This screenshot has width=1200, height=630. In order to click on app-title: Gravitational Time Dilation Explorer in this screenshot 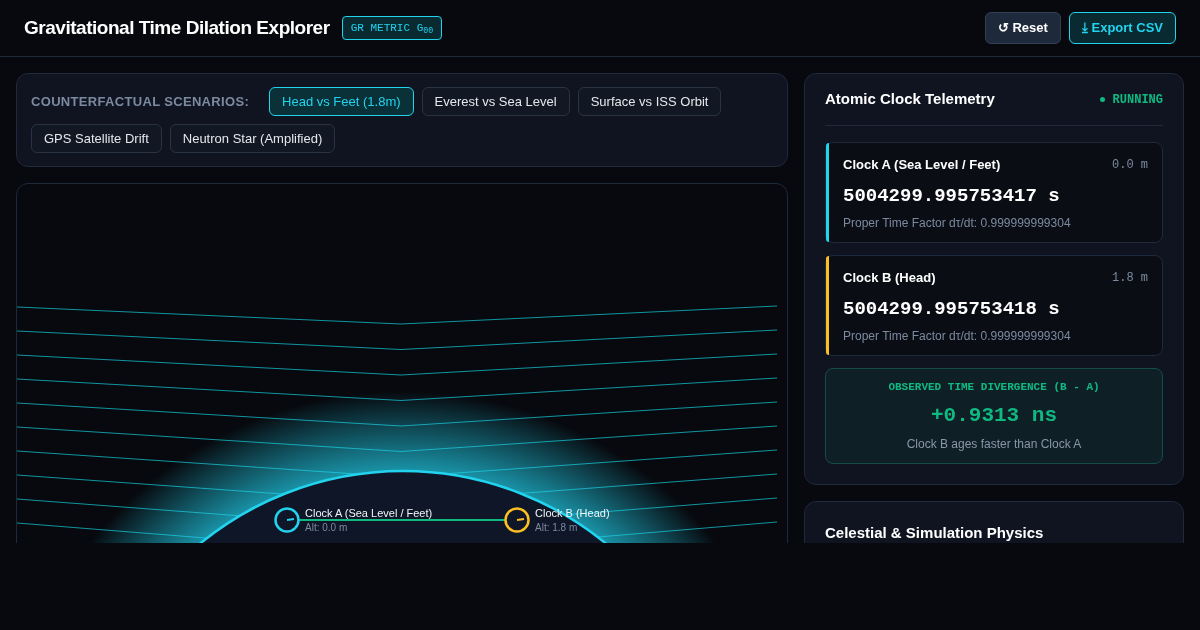, I will do `click(177, 27)`.